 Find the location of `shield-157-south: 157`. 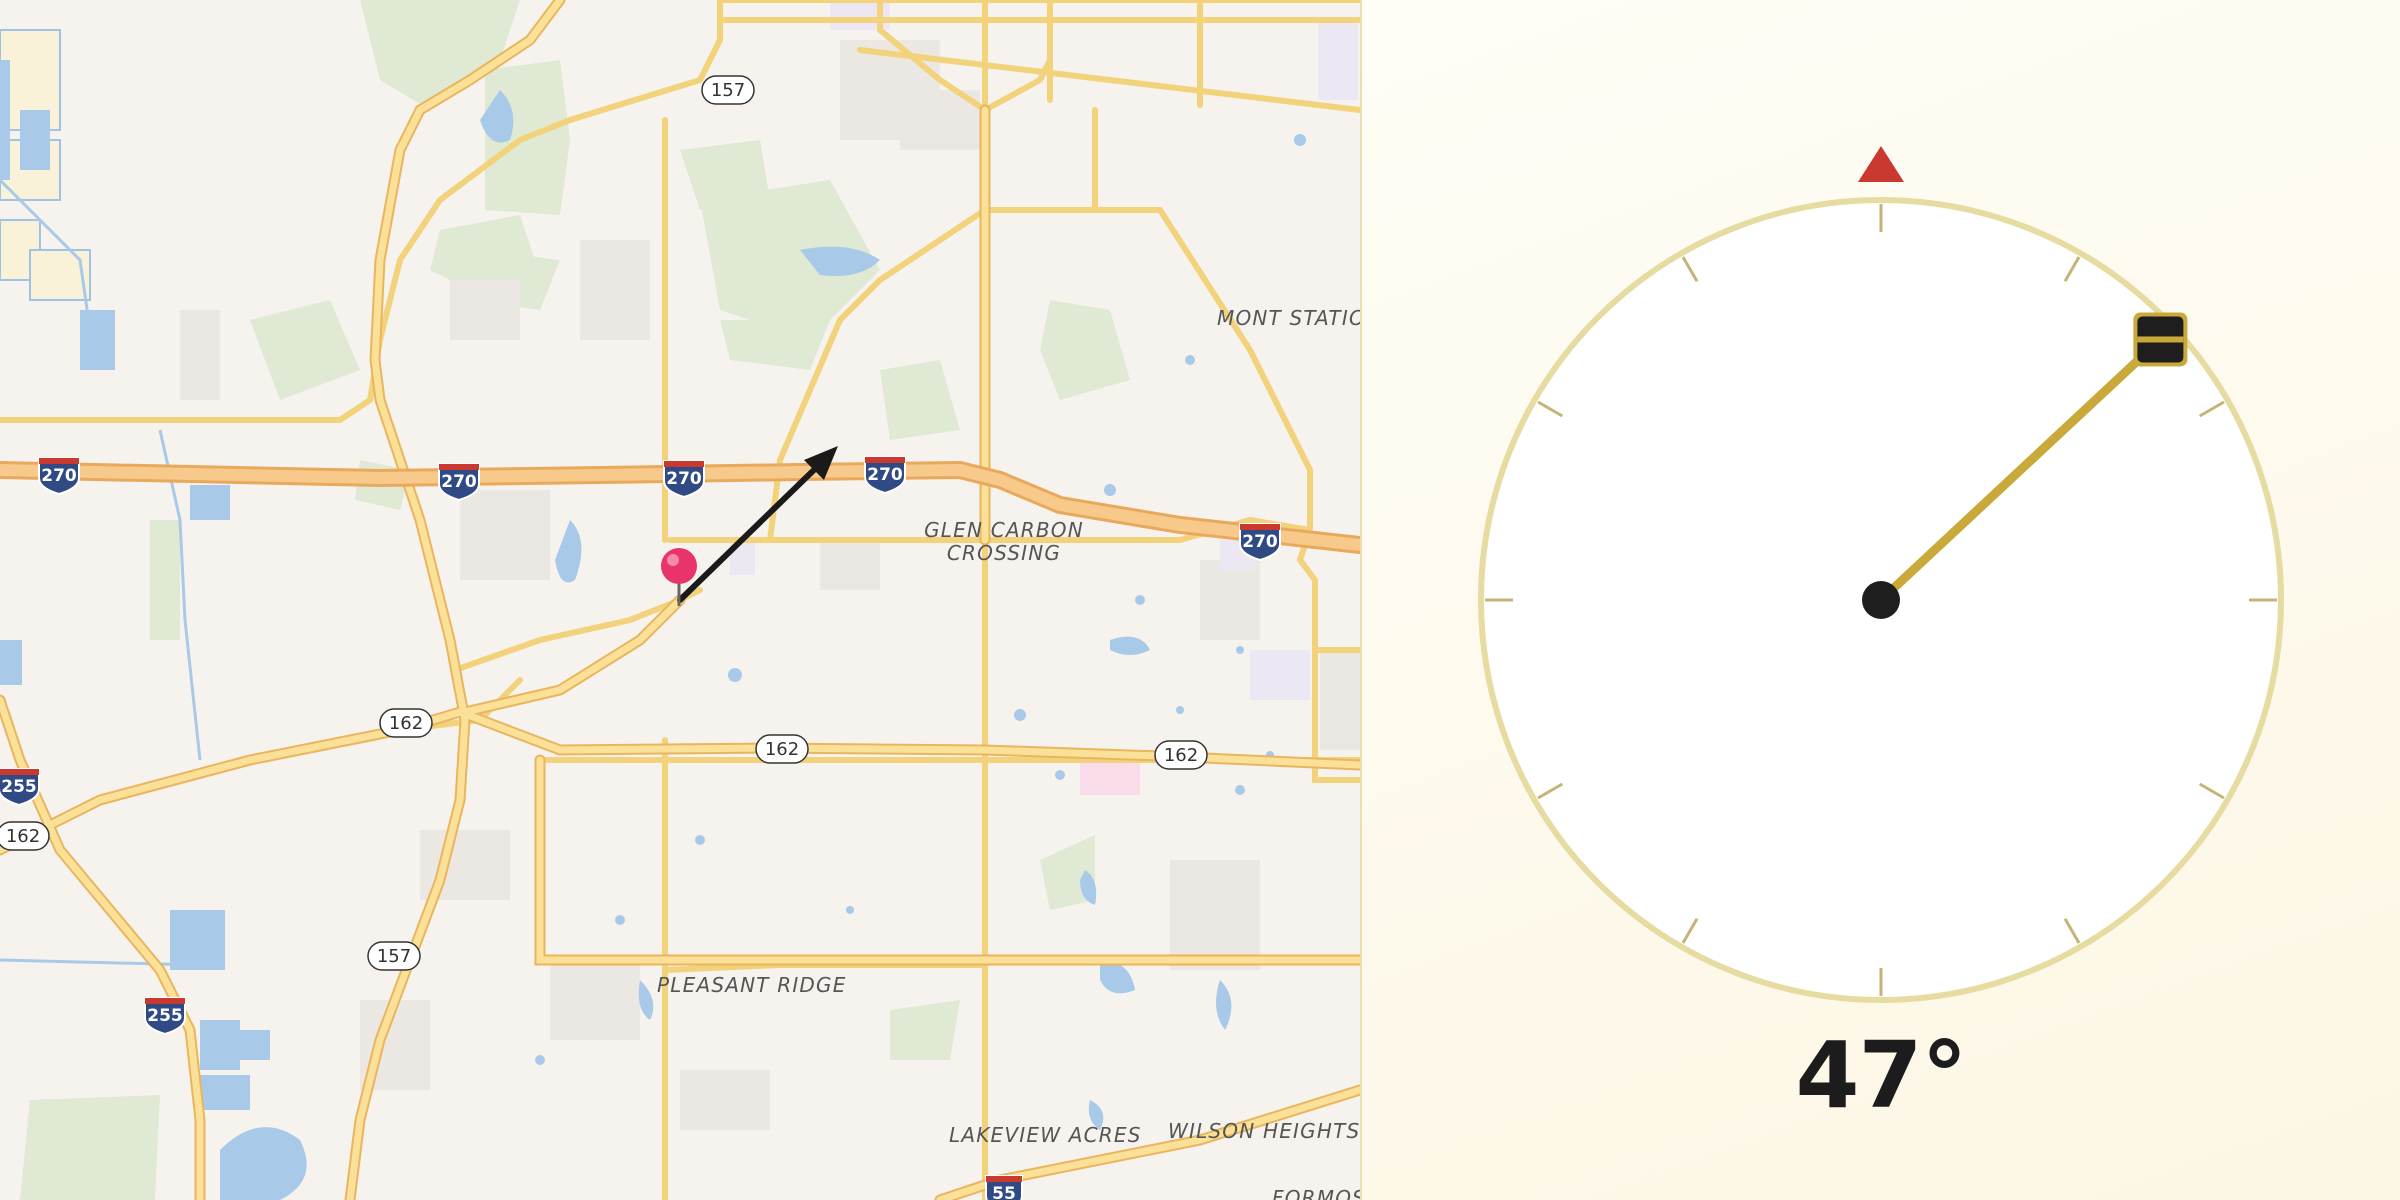

shield-157-south: 157 is located at coordinates (394, 956).